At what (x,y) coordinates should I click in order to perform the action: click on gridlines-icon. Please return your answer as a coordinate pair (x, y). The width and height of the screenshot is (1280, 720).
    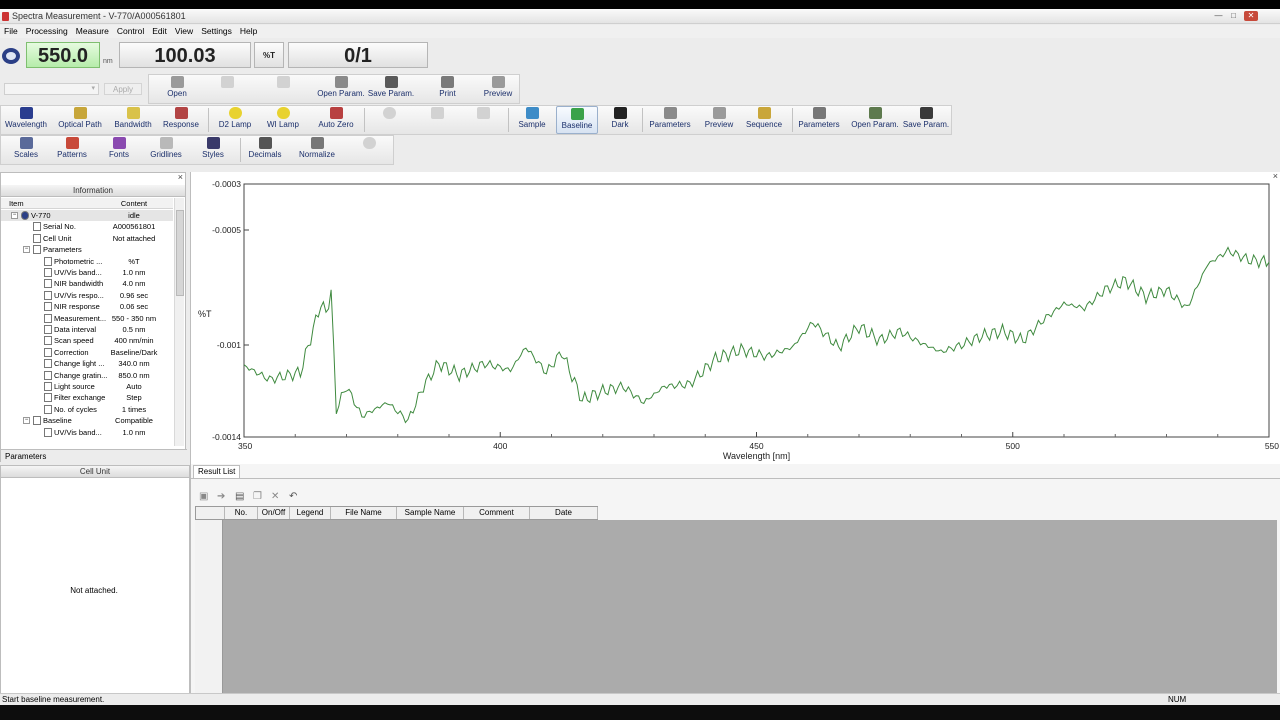
    Looking at the image, I should click on (166, 143).